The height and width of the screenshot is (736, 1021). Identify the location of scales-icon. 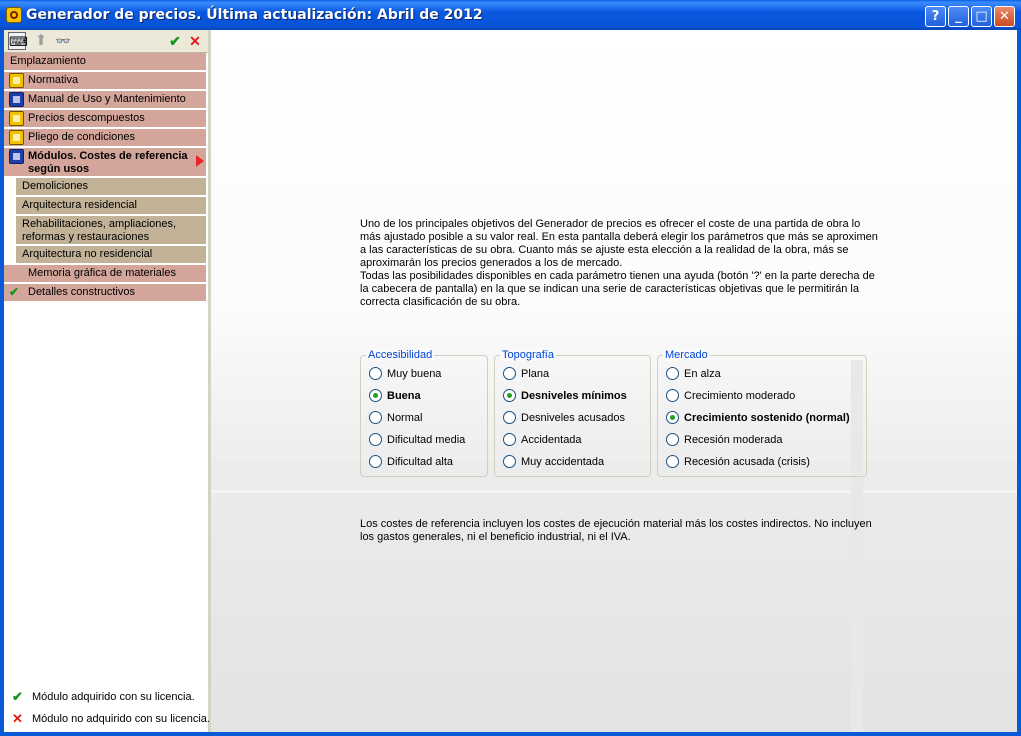
(16, 80).